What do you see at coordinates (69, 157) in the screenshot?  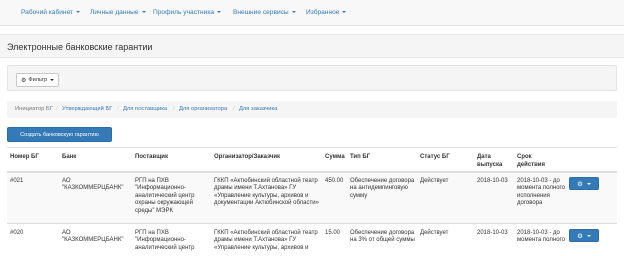 I see `column-header-bank: Банк` at bounding box center [69, 157].